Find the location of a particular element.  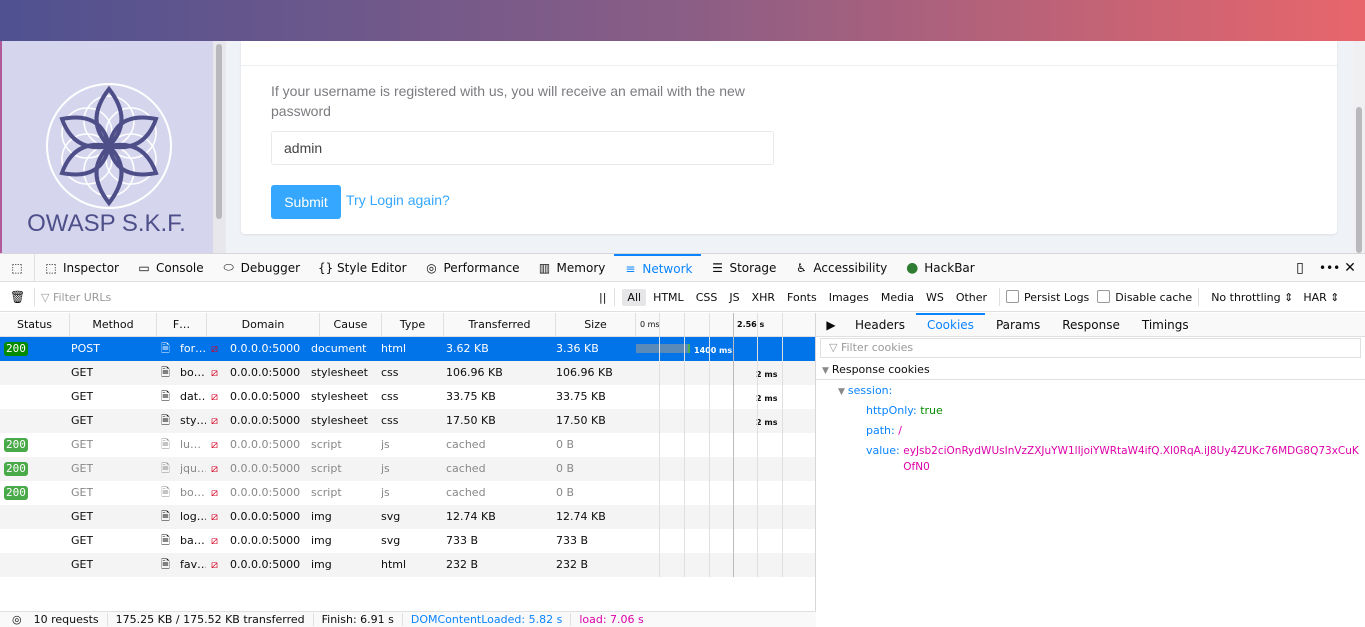

cell-cause: stylesheet is located at coordinates (339, 396).